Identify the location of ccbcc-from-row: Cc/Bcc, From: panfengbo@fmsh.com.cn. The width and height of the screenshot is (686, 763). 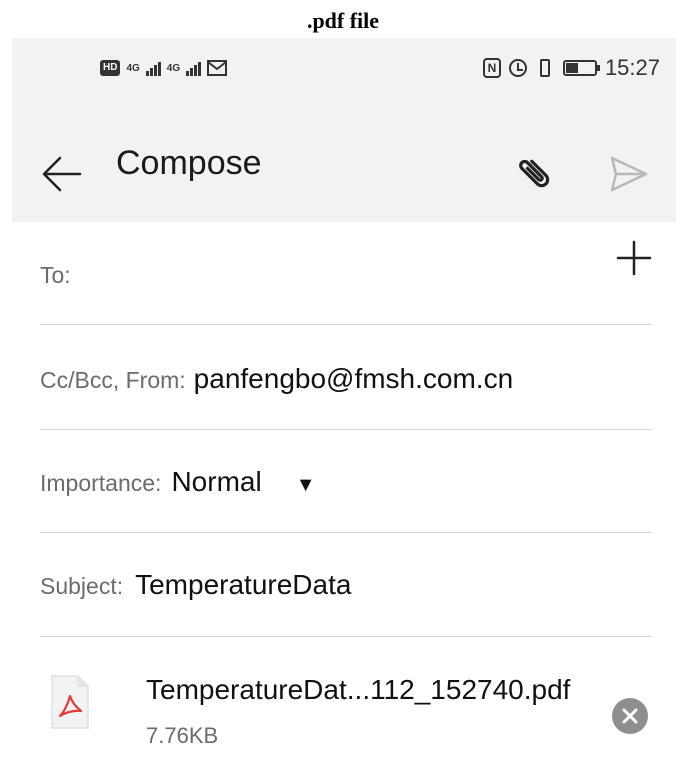
(346, 377).